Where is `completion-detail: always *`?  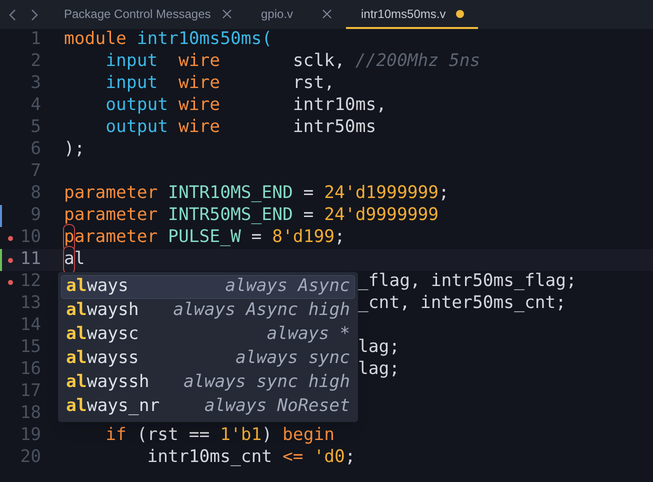 completion-detail: always * is located at coordinates (308, 334).